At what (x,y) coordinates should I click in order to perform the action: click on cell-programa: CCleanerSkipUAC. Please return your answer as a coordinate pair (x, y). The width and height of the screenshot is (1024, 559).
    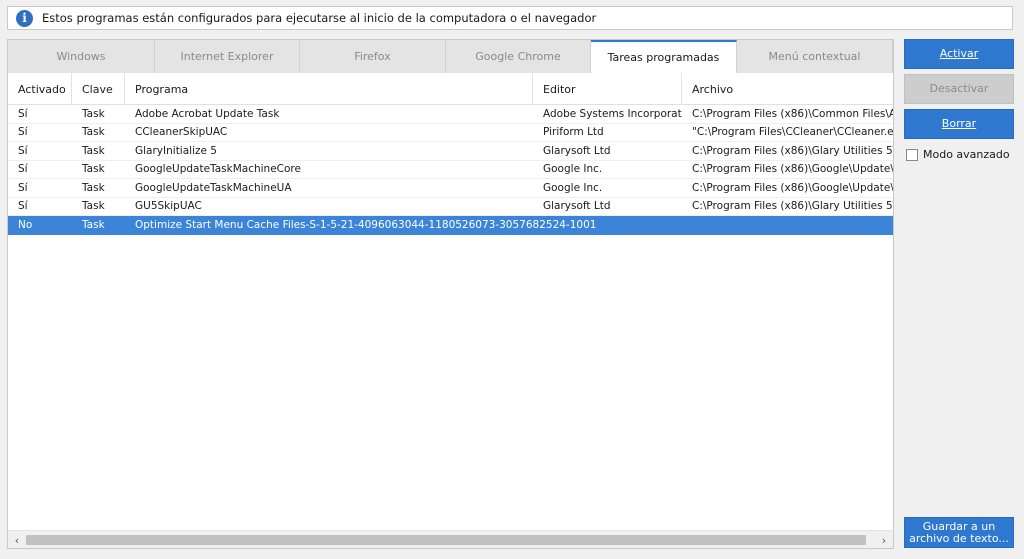
    Looking at the image, I should click on (181, 132).